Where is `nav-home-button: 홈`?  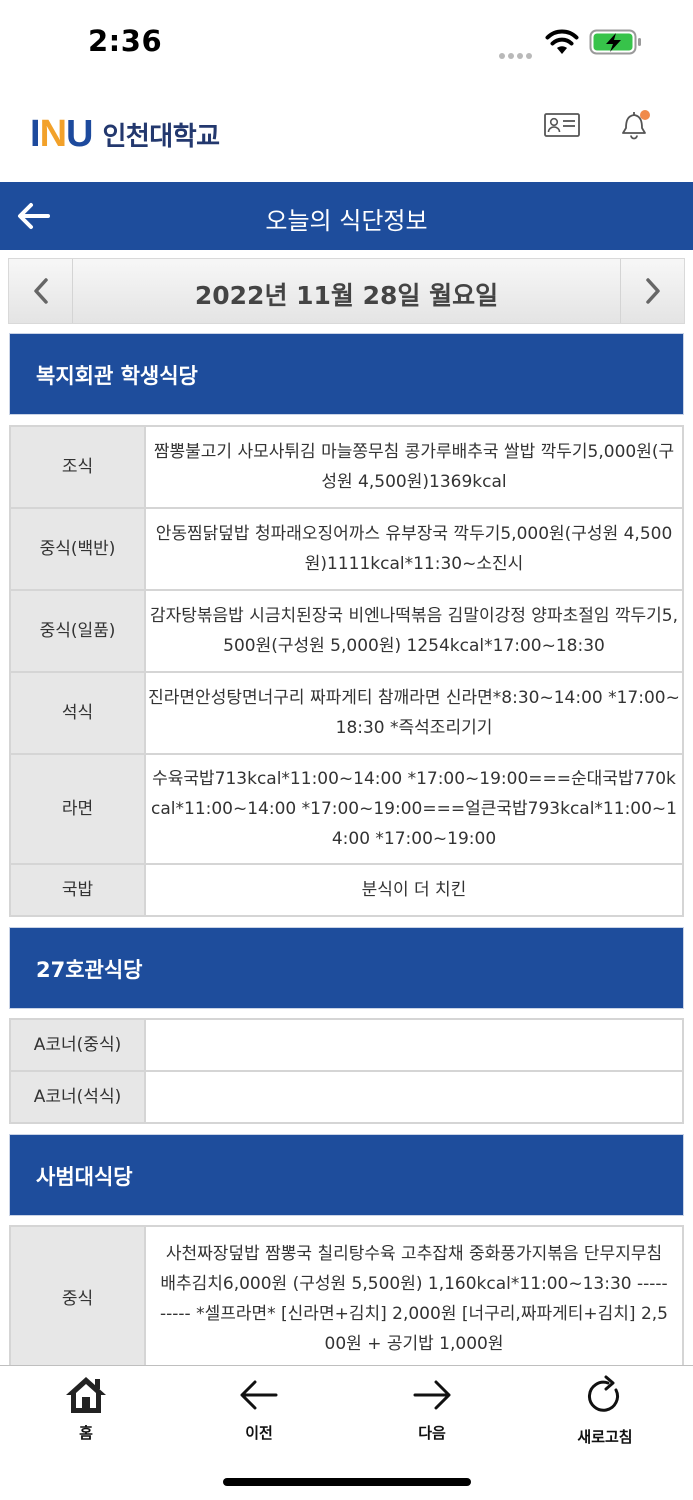
nav-home-button: 홈 is located at coordinates (86, 1408).